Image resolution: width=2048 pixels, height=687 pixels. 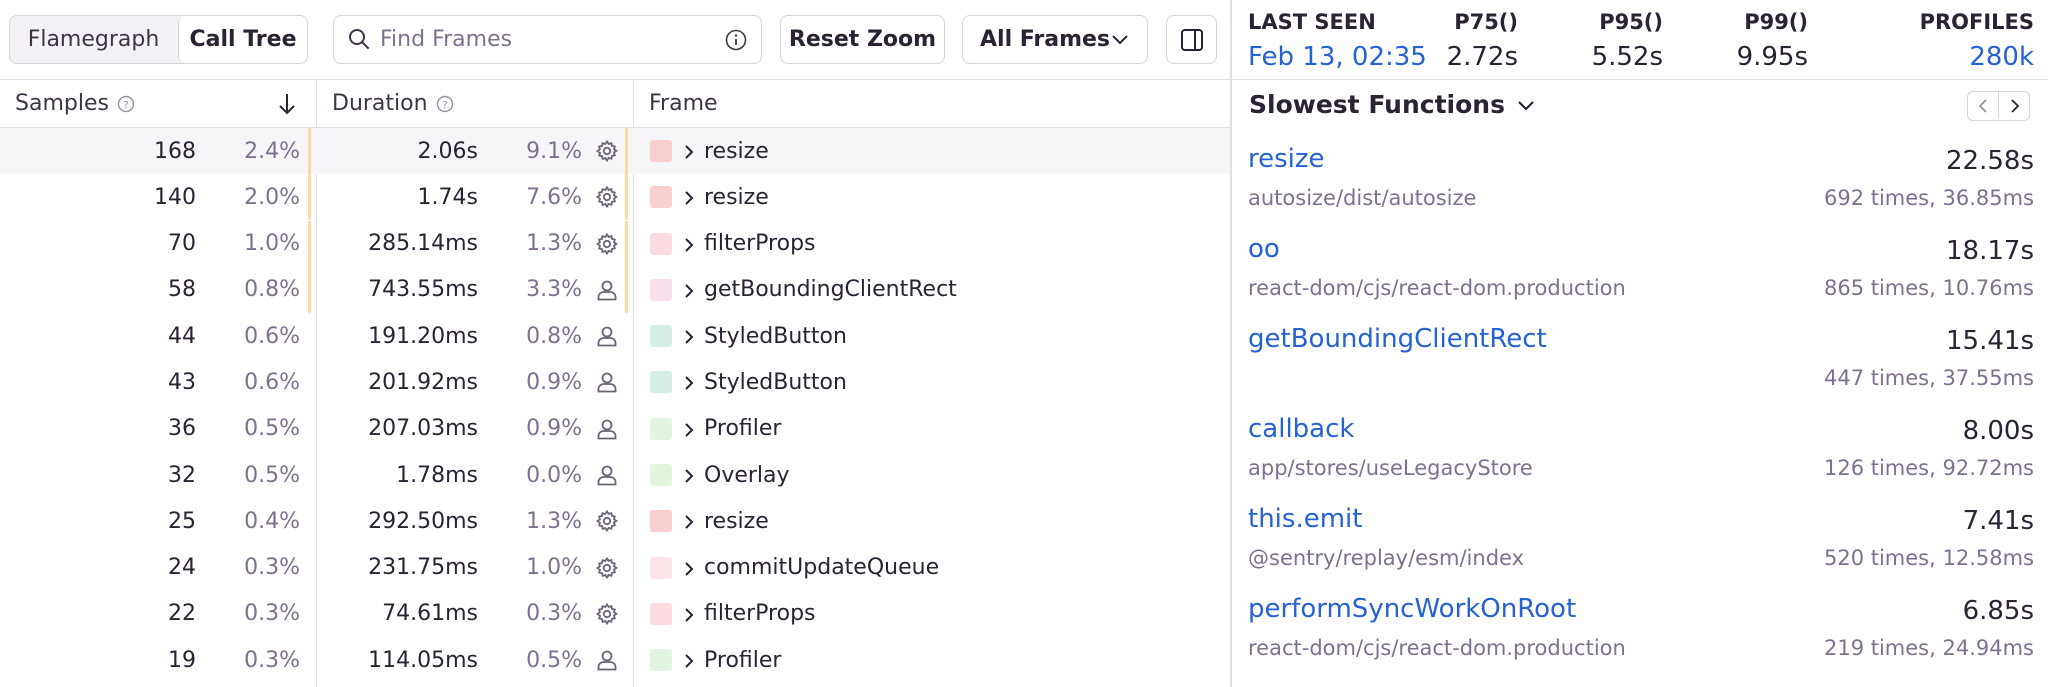 I want to click on samples-percent: 0.4%, so click(x=272, y=521).